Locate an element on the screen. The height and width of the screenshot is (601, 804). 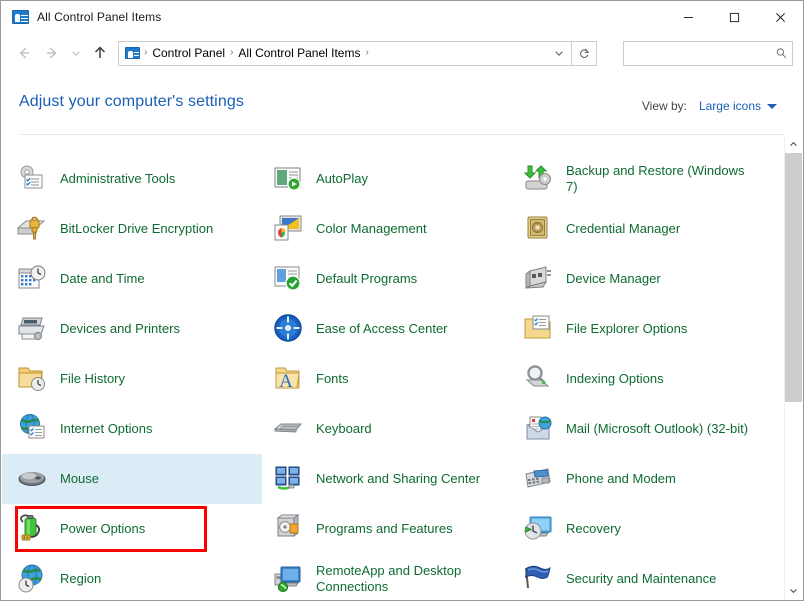
search-icon is located at coordinates (781, 53).